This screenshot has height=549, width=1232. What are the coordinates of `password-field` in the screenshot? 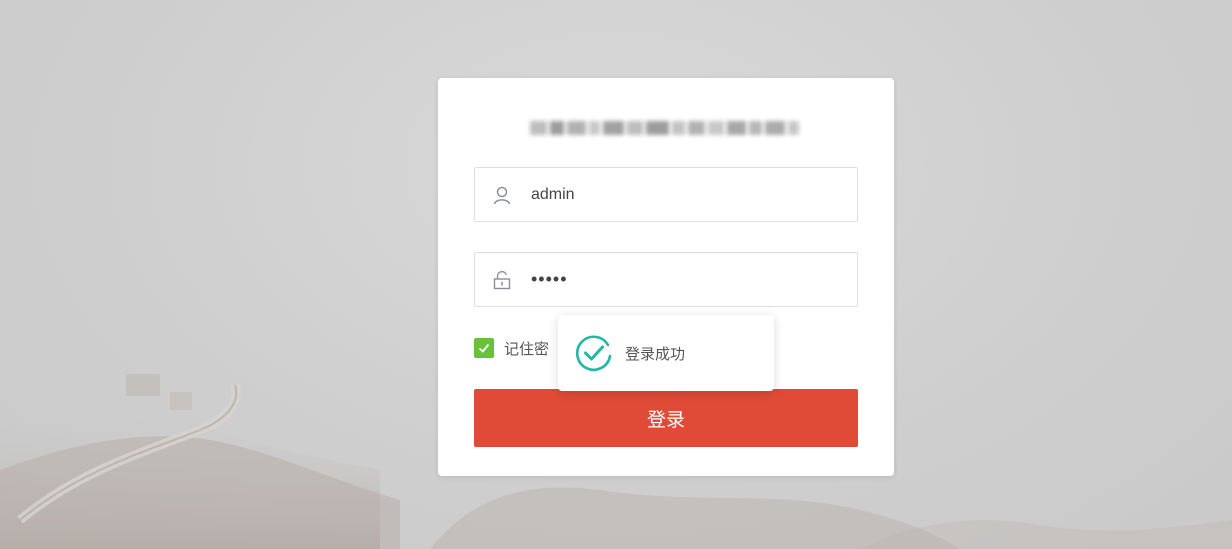 It's located at (666, 279).